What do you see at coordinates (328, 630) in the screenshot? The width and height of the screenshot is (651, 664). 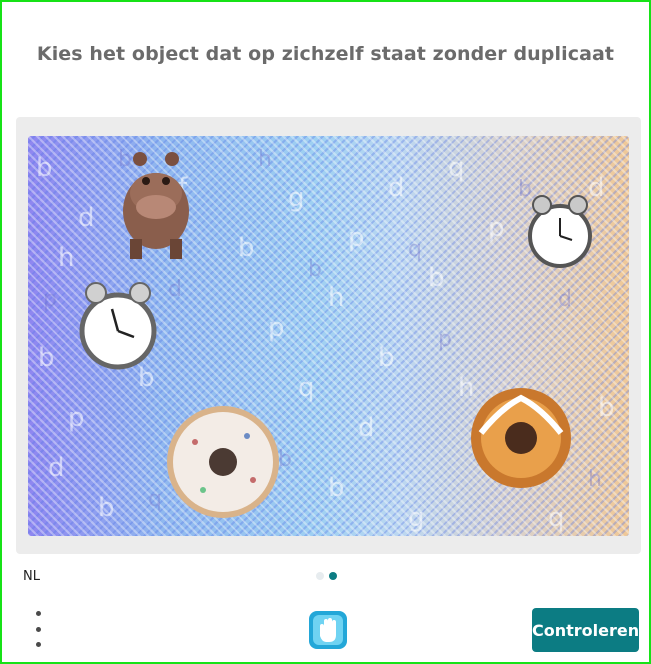 I see `hand-logo-icon` at bounding box center [328, 630].